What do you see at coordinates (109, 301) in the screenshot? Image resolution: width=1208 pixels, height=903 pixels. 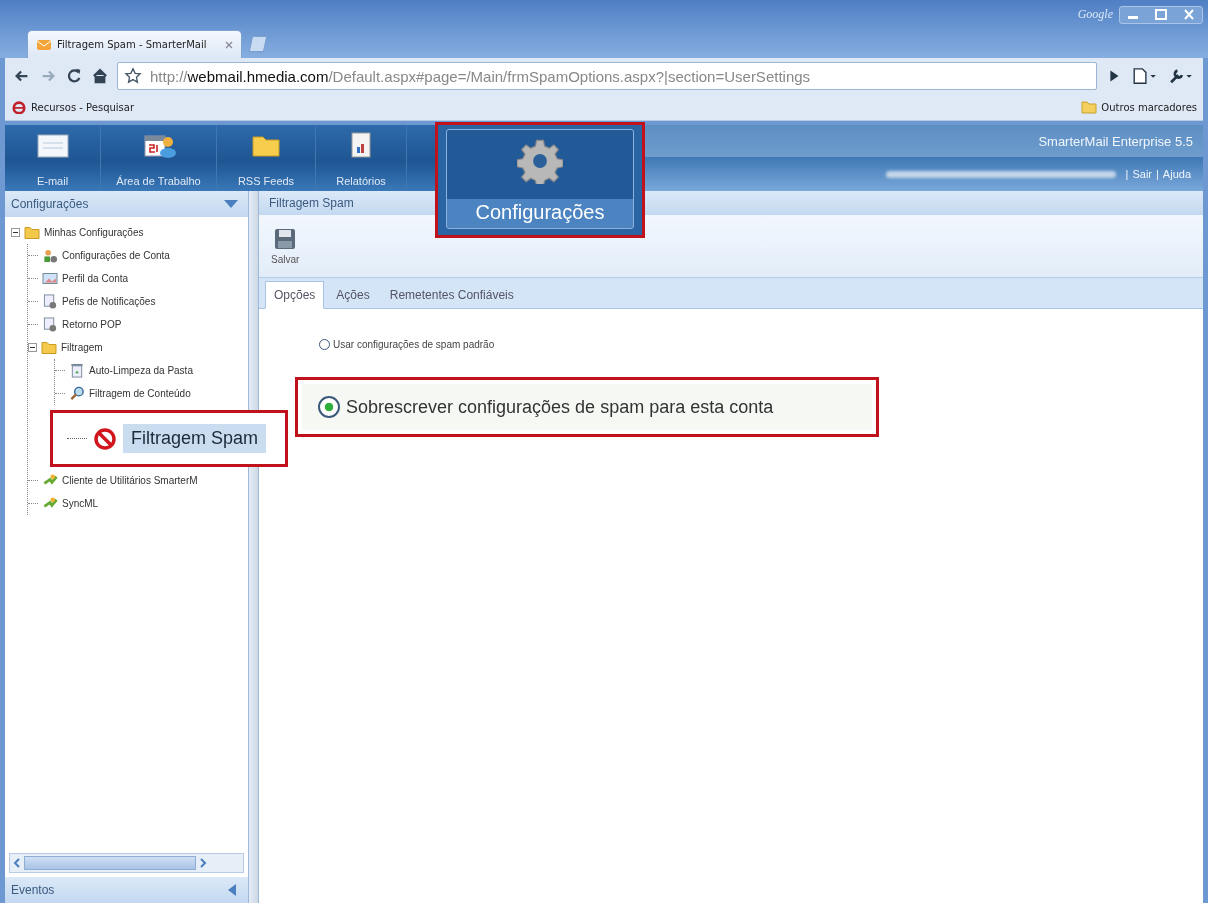 I see `tree-item: Pefis de Notificações` at bounding box center [109, 301].